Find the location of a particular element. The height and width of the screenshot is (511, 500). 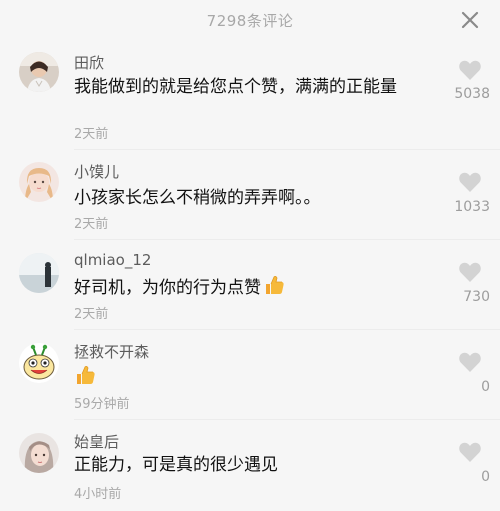

comment-text: 小孩家长怎么不稍微的弄弄啊。。 is located at coordinates (197, 198).